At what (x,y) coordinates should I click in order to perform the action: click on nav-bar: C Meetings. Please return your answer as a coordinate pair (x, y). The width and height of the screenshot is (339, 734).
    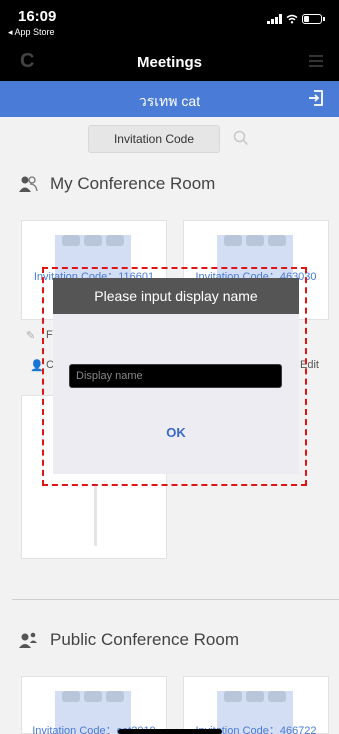
    Looking at the image, I should click on (169, 62).